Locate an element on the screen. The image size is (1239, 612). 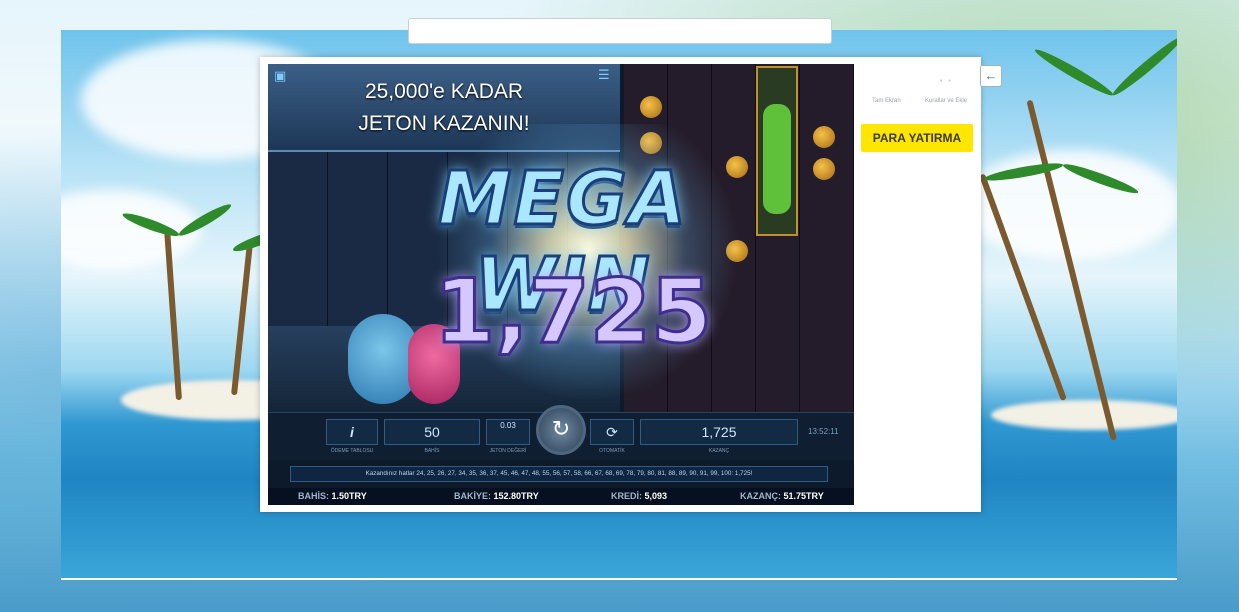
coin-value-caption: JETON DEĞERİ is located at coordinates (508, 451).